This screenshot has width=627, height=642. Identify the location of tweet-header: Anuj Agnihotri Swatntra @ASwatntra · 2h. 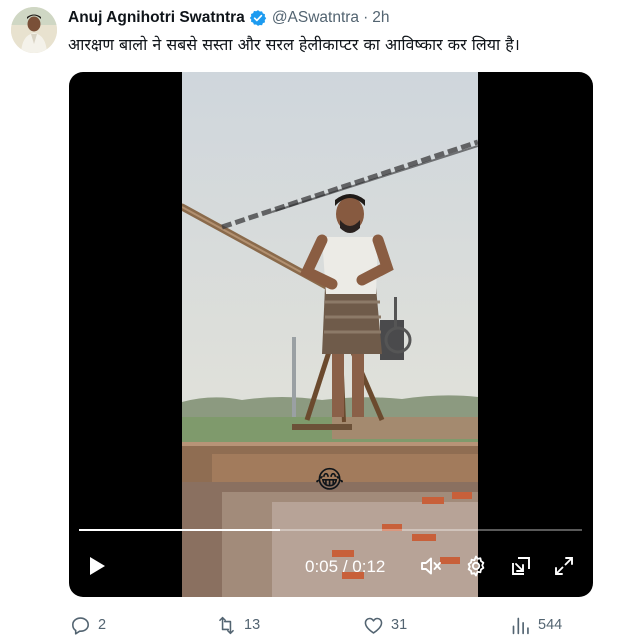
(228, 18).